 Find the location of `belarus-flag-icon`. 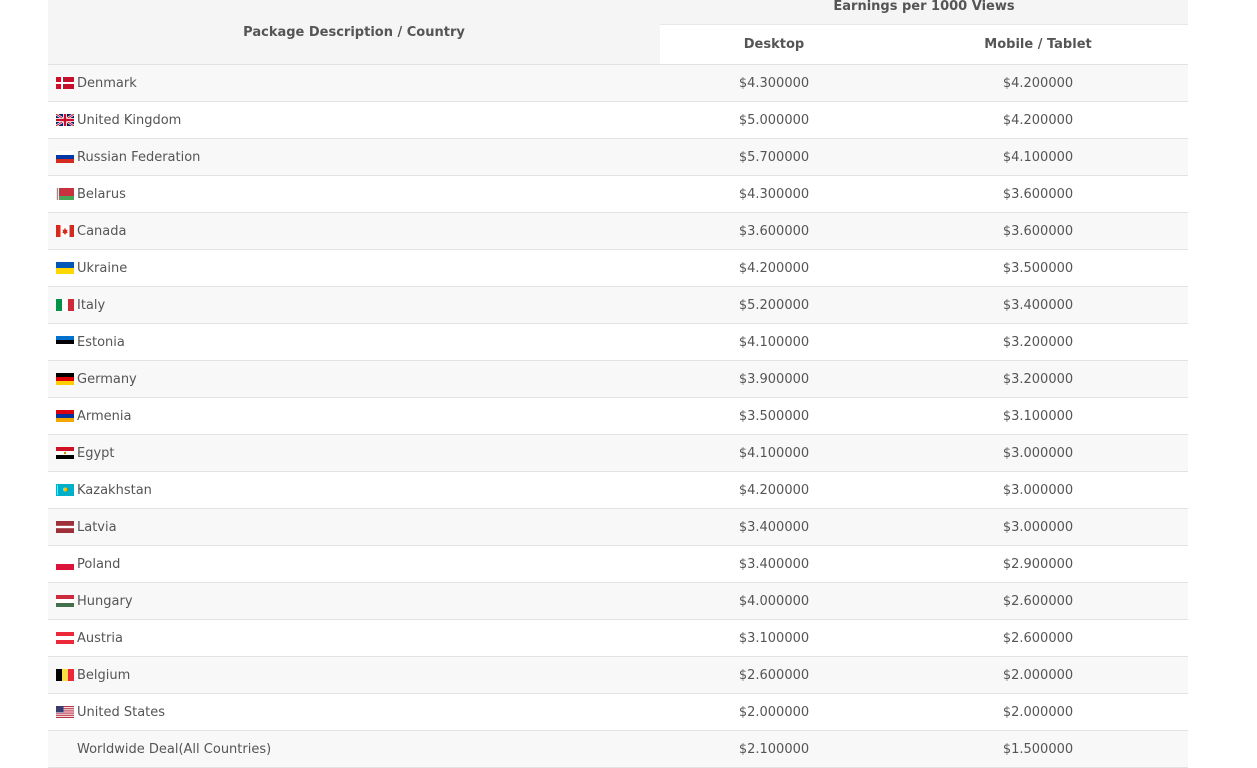

belarus-flag-icon is located at coordinates (65, 193).